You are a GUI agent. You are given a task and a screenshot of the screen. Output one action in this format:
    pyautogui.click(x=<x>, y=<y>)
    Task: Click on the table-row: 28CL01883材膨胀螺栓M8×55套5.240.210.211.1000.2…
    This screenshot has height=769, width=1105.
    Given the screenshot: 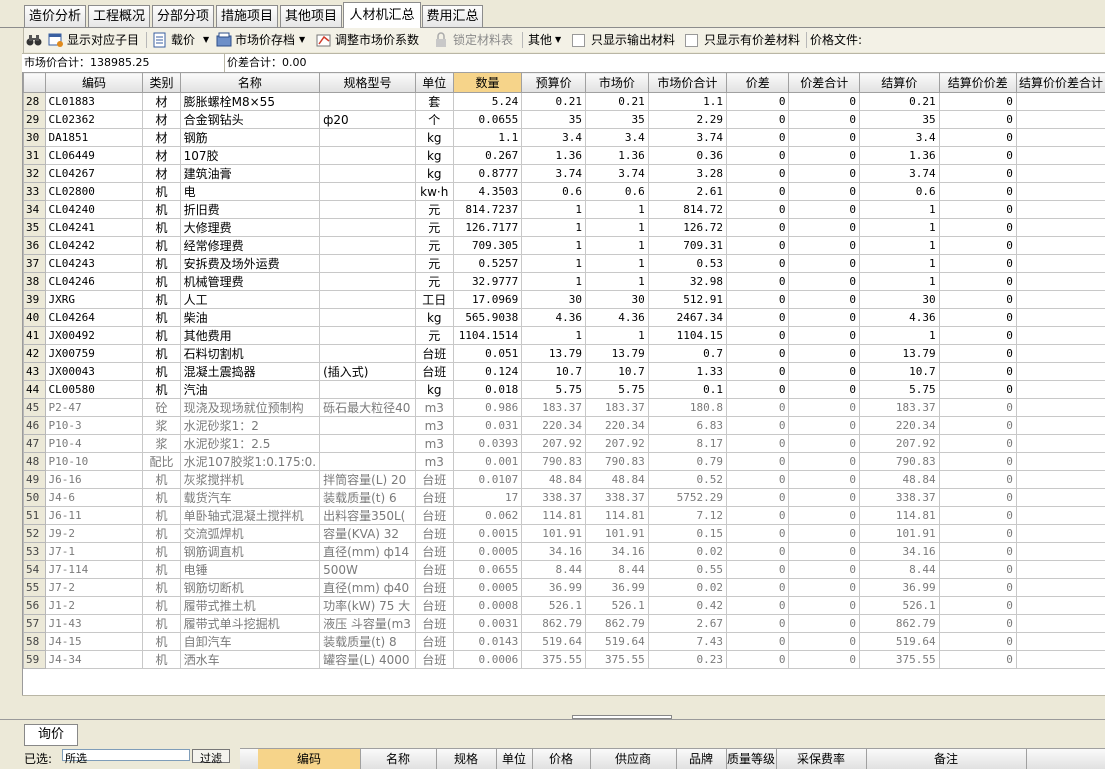 What is the action you would take?
    pyautogui.click(x=564, y=102)
    